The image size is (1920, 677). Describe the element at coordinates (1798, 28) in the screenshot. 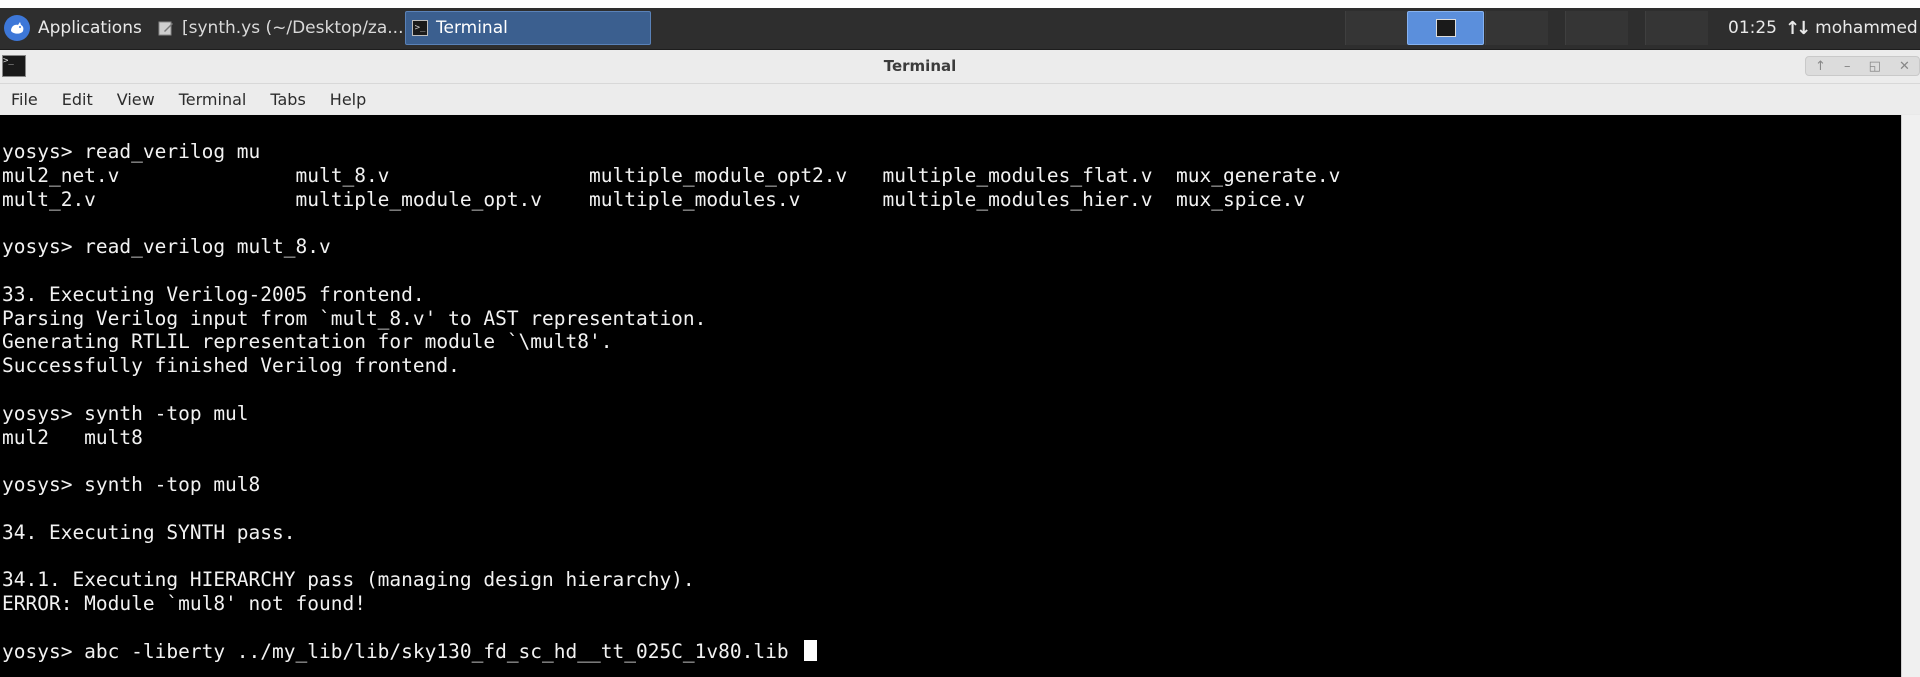

I see `network-arrows-icon: ↑↓` at that location.